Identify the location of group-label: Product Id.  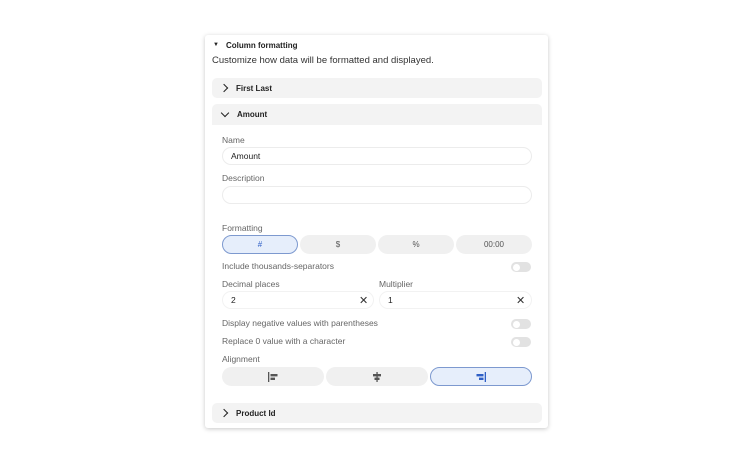
(256, 413).